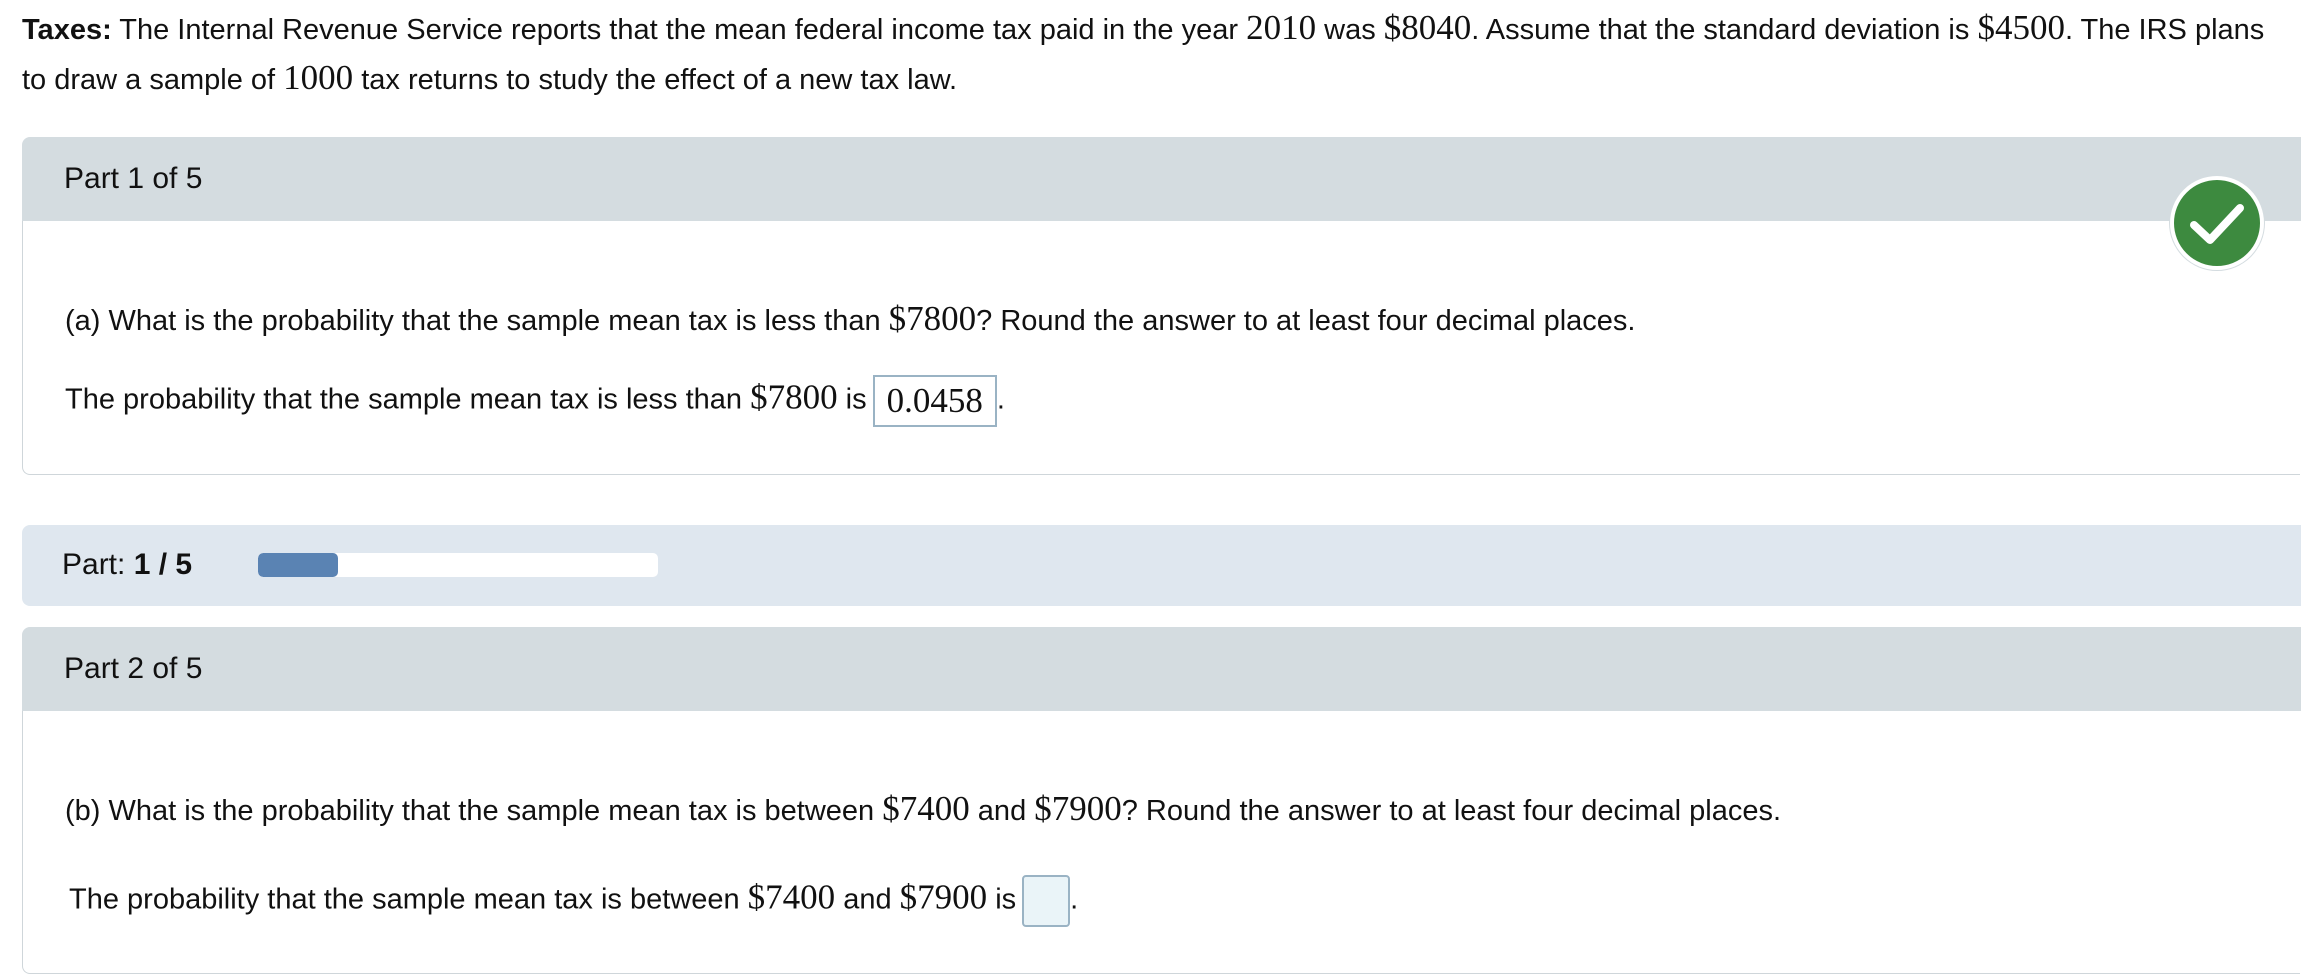 The height and width of the screenshot is (974, 2301). Describe the element at coordinates (791, 897) in the screenshot. I see `part2-answer-value-1: $7400` at that location.